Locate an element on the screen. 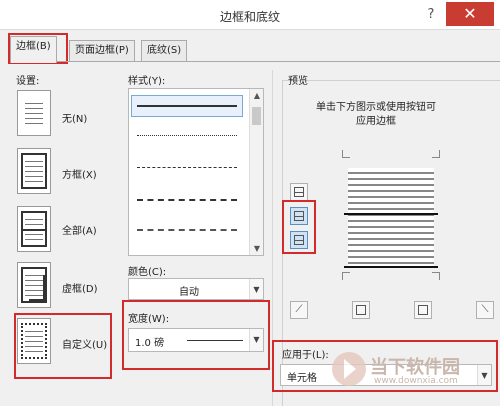 This screenshot has width=500, height=406. style-option-dashed is located at coordinates (187, 200).